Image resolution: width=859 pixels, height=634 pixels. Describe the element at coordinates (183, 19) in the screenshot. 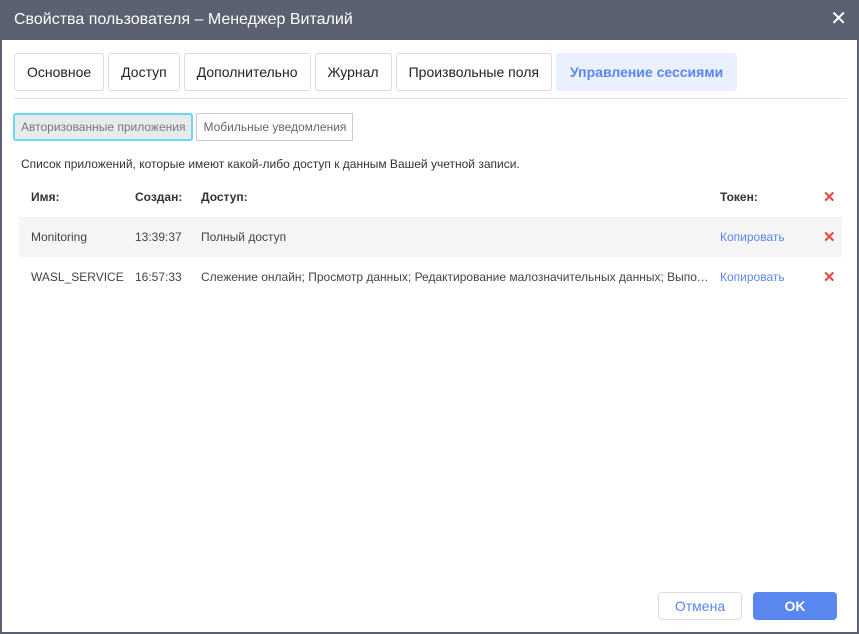

I see `dialog-title: Свойства пользователя – Менеджер Виталий` at that location.